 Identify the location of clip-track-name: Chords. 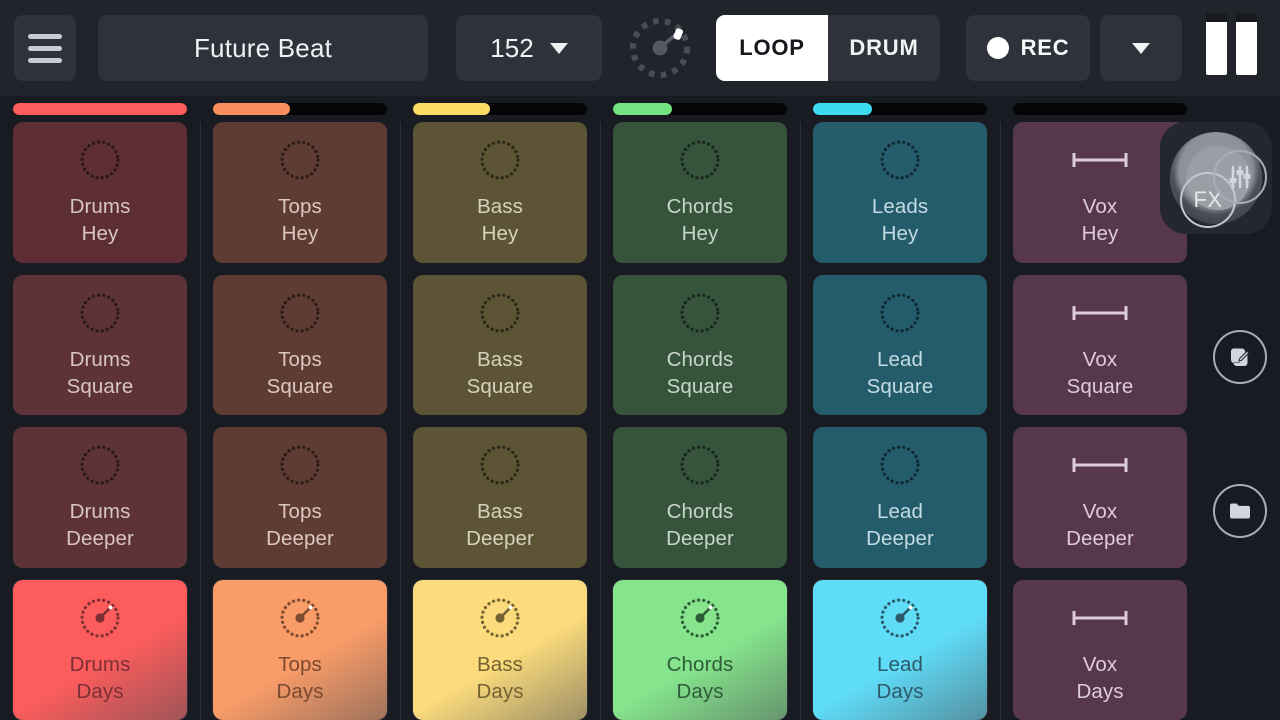
(700, 359).